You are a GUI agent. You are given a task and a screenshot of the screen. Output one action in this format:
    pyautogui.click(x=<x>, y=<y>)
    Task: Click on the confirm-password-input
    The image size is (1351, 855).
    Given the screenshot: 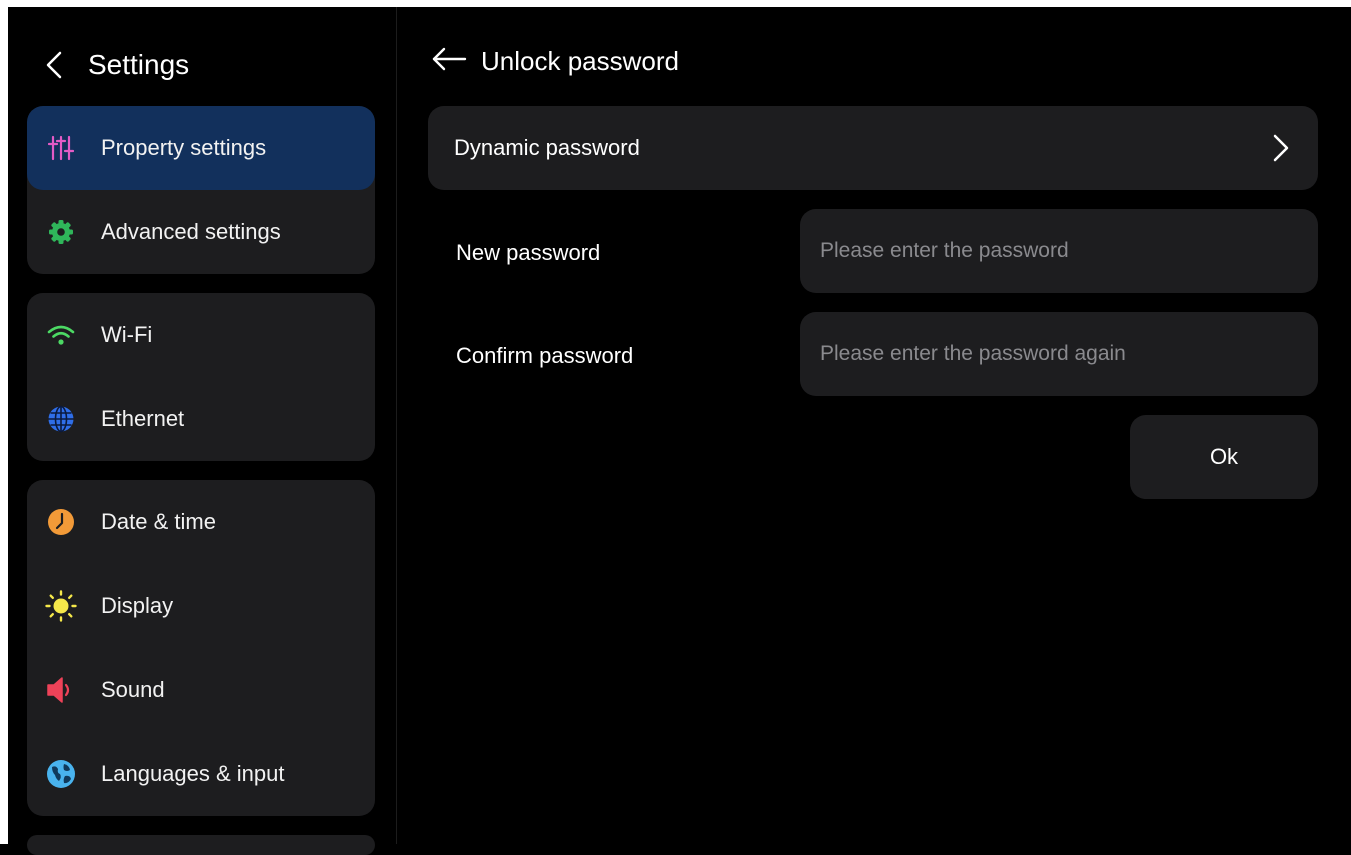 What is the action you would take?
    pyautogui.click(x=1059, y=354)
    